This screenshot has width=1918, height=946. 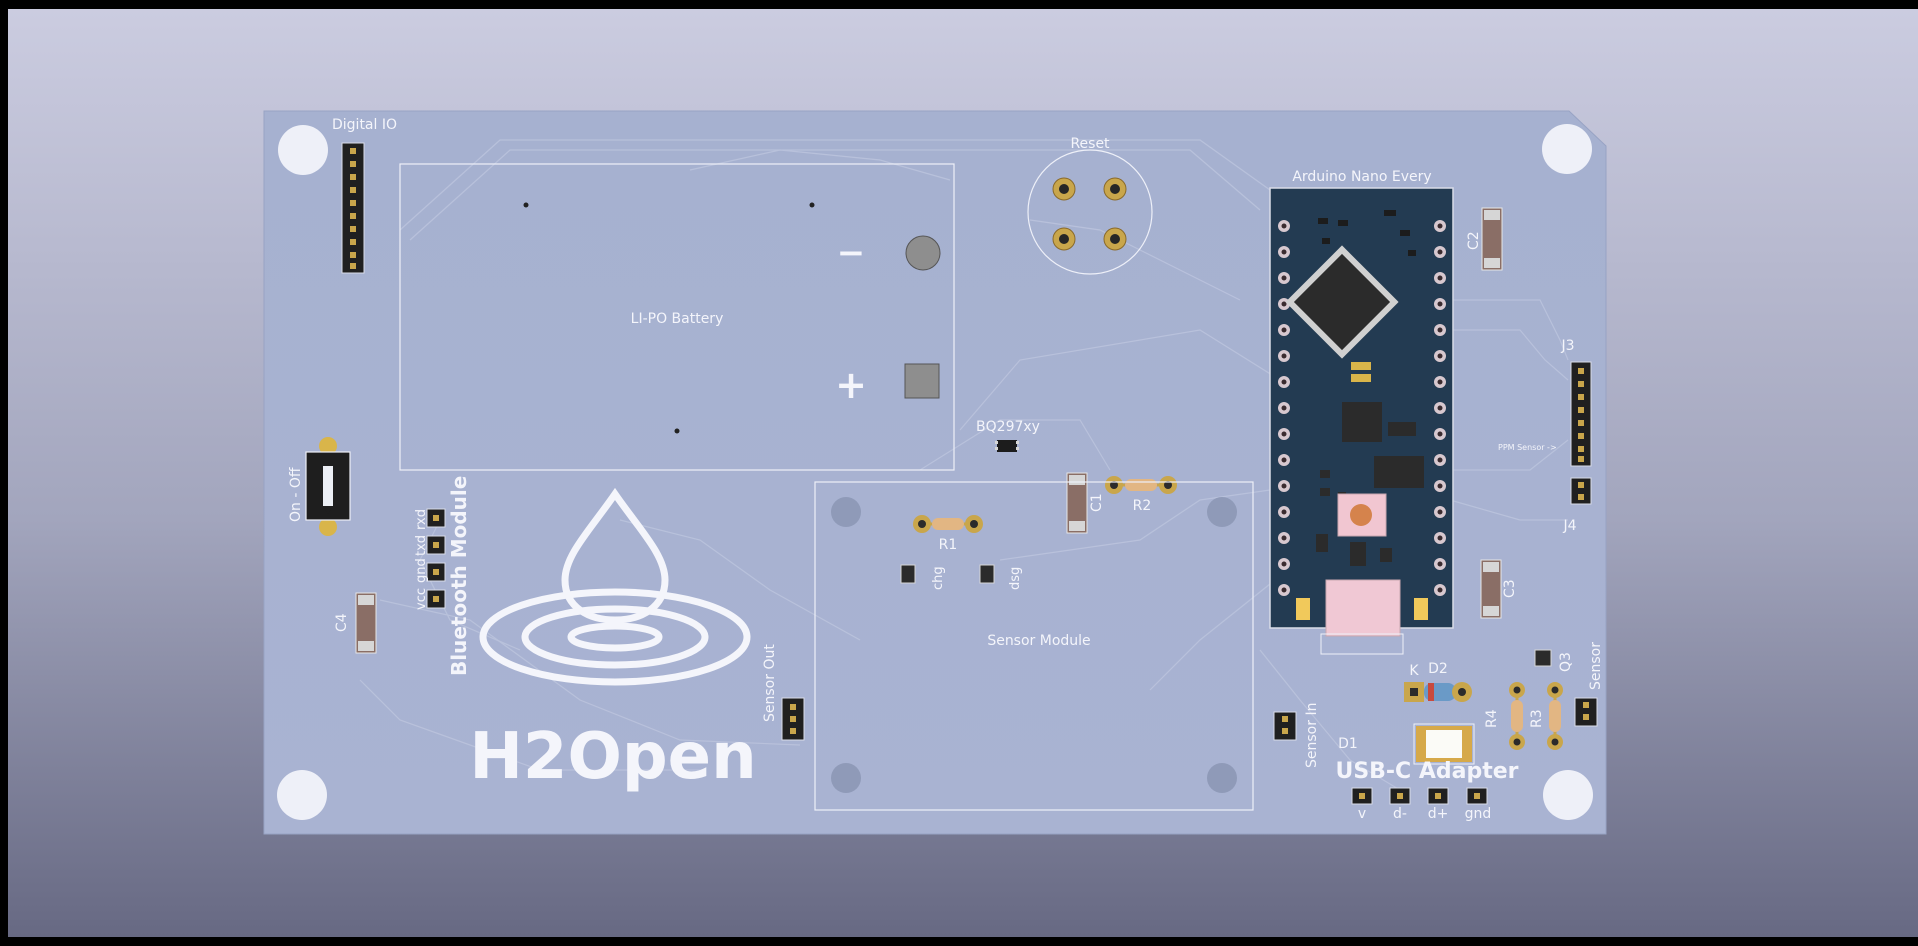 I want to click on sensor-out-label: Sensor Out, so click(x=770, y=683).